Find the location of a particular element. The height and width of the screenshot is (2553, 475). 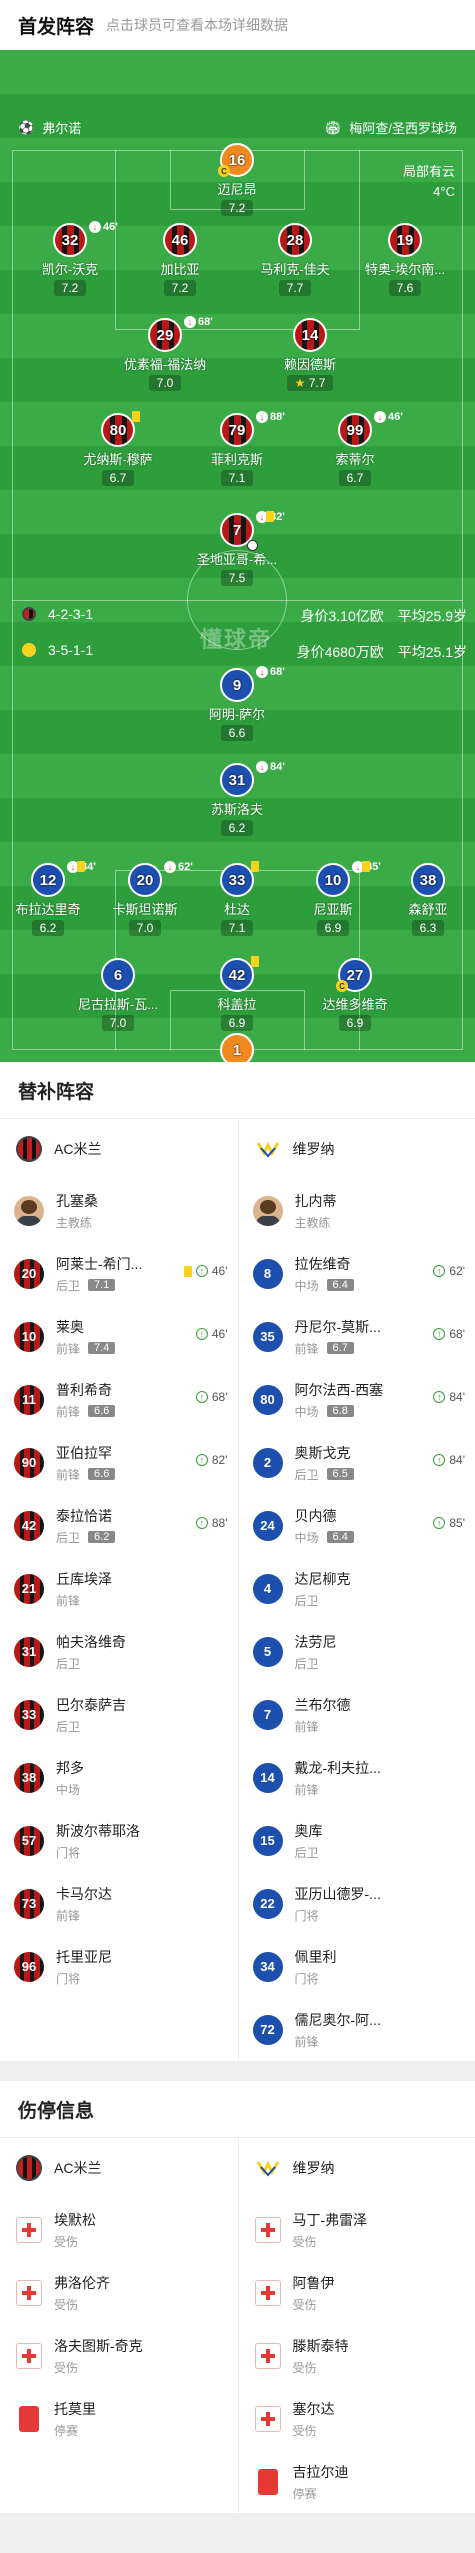

sub-player-row: 96托里亚尼门将 is located at coordinates (119, 1966).